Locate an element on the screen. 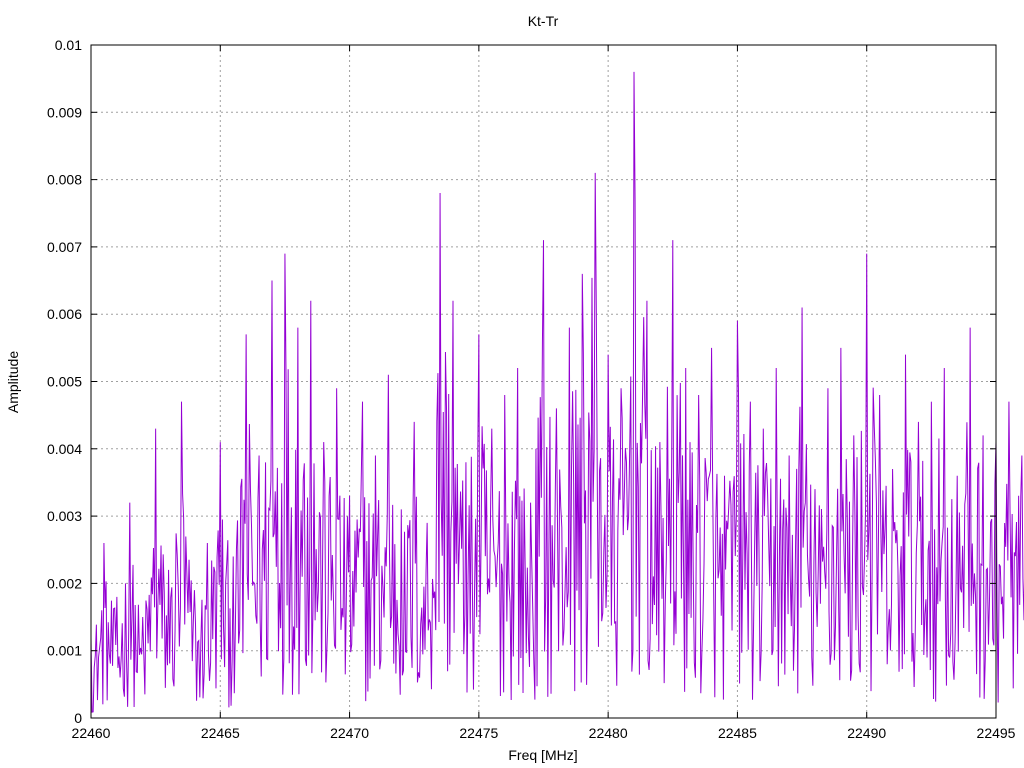 This screenshot has width=1024, height=768. x-tick-label: 22480 is located at coordinates (608, 733).